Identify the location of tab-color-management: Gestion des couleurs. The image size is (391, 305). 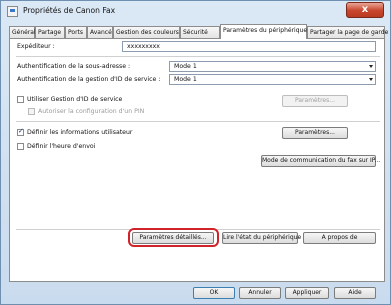
(146, 32).